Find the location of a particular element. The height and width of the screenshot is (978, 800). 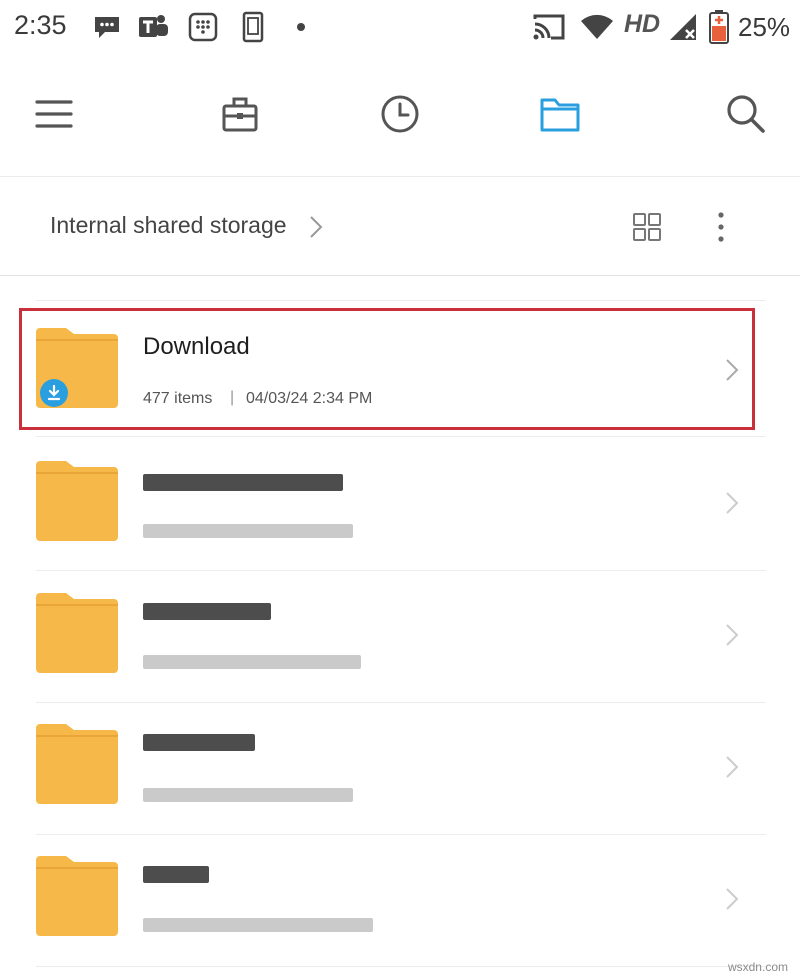

grid-view-icon is located at coordinates (647, 229).